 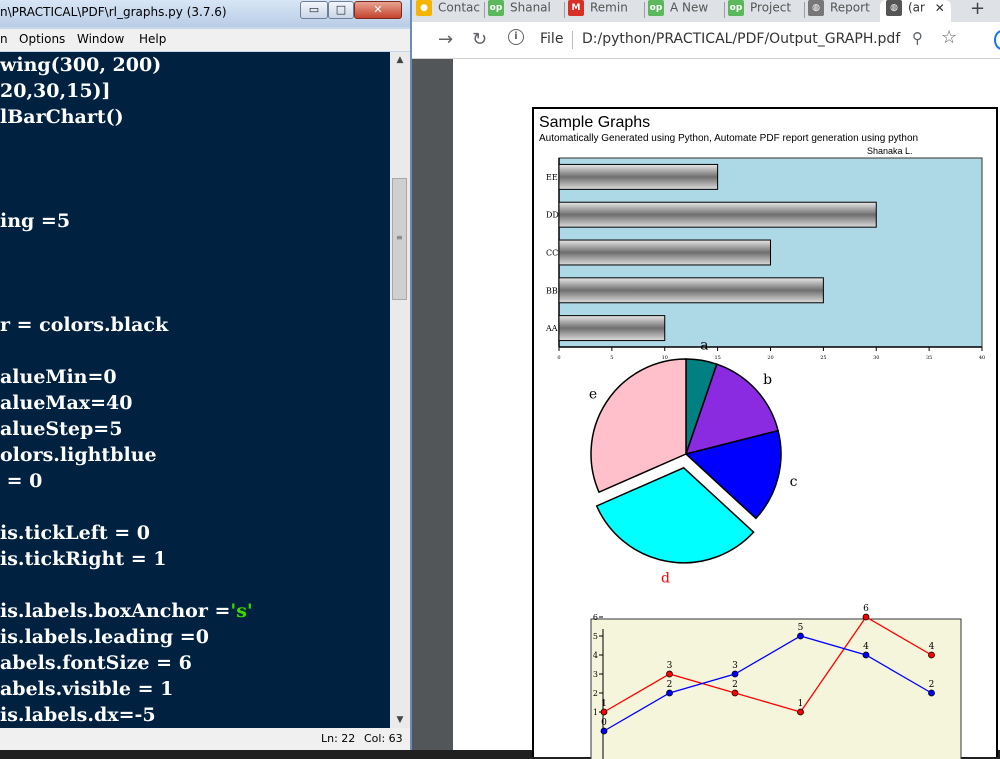 What do you see at coordinates (399, 239) in the screenshot?
I see `scrollbar-thumb: ≡` at bounding box center [399, 239].